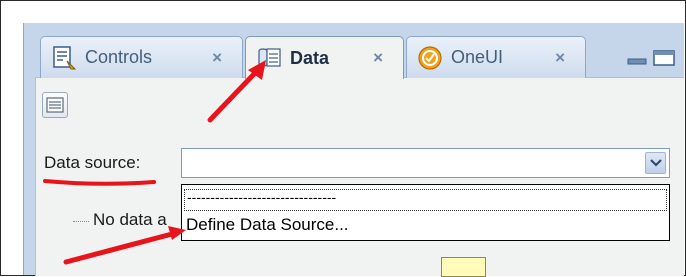 Image resolution: width=686 pixels, height=277 pixels. I want to click on tab-oneui: OneUI ×, so click(496, 57).